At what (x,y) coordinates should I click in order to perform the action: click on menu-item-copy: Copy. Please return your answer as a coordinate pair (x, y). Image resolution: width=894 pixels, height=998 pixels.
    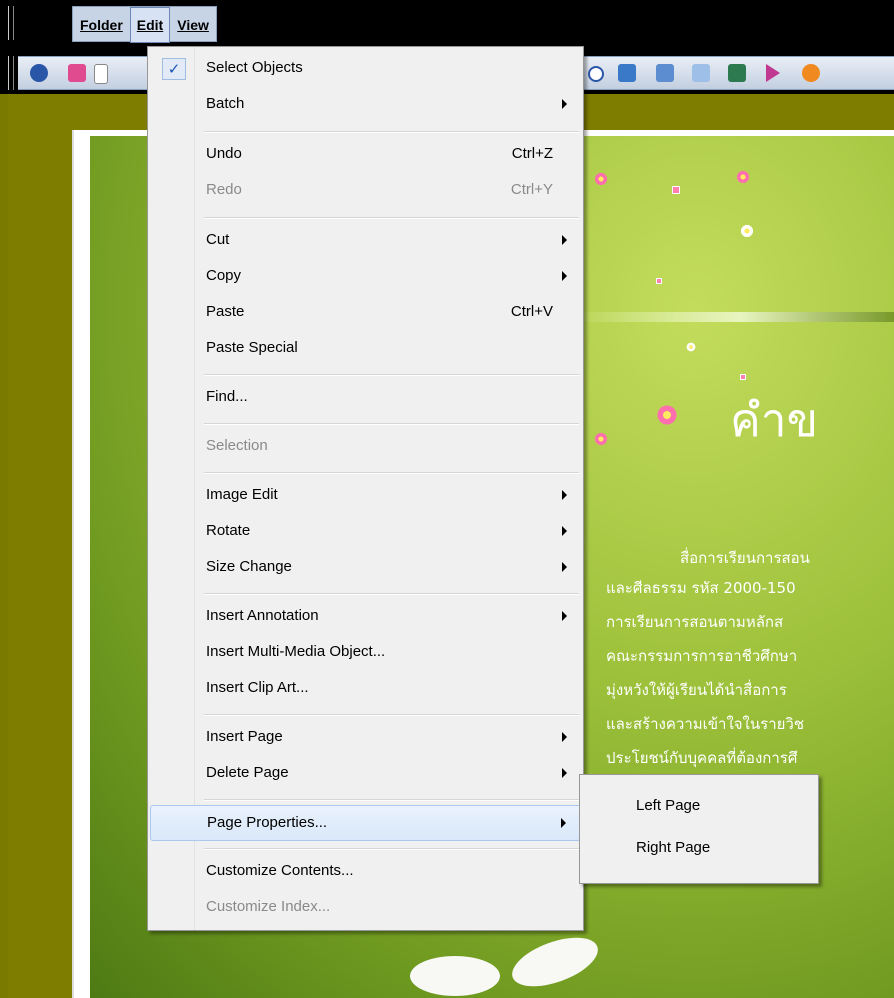
    Looking at the image, I should click on (365, 277).